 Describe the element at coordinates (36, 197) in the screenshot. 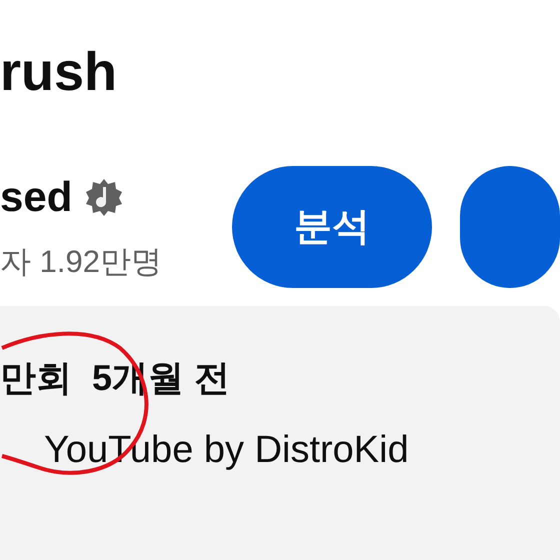

I see `channel-name: sed` at that location.